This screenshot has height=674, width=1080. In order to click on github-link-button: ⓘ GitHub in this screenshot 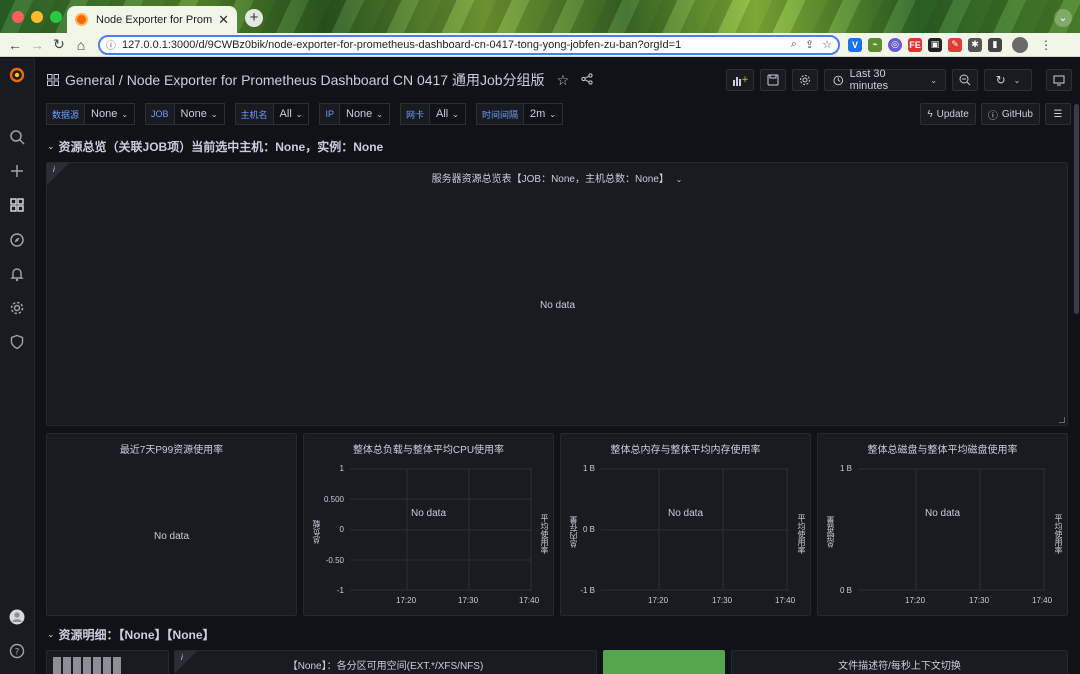, I will do `click(1010, 114)`.